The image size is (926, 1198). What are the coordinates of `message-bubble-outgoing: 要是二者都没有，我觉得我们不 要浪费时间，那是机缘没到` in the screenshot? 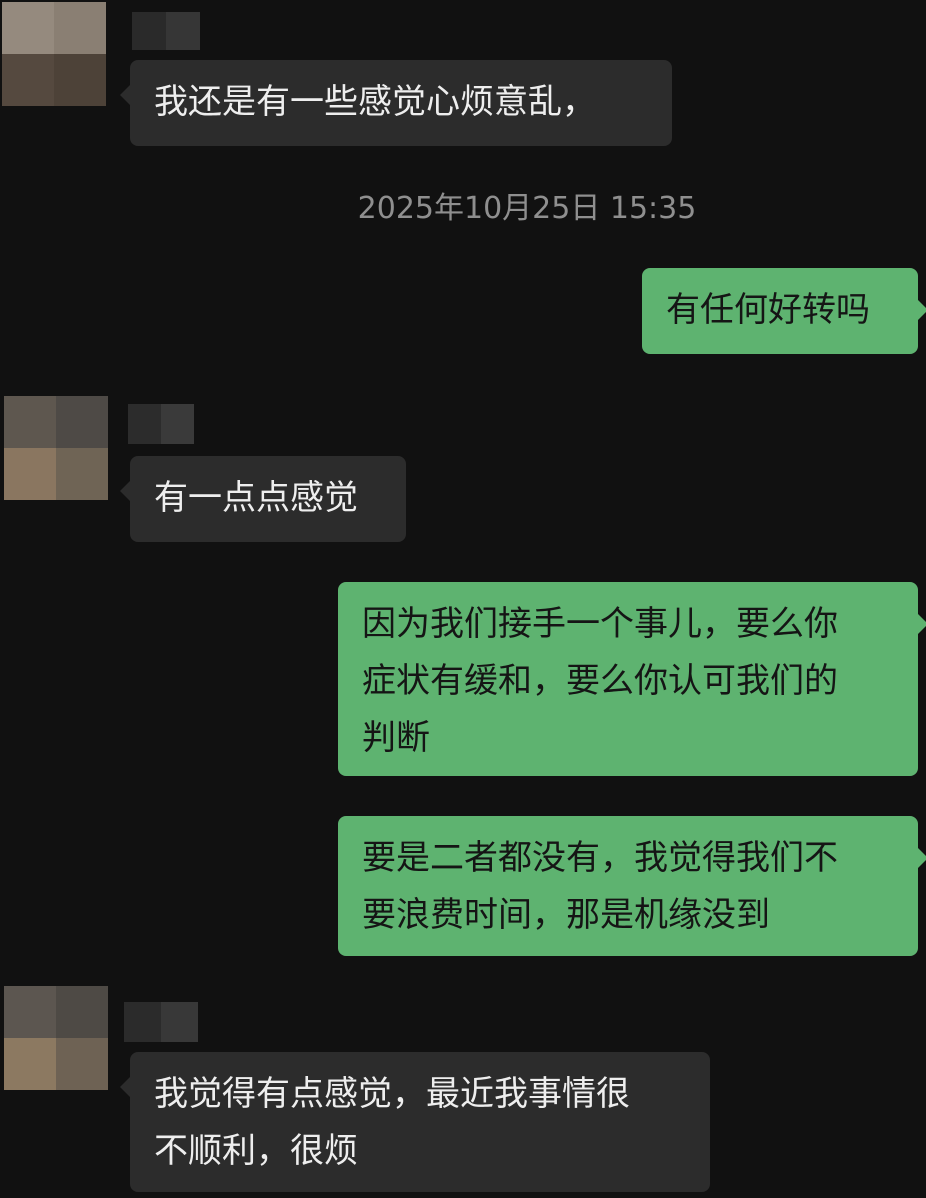 It's located at (632, 886).